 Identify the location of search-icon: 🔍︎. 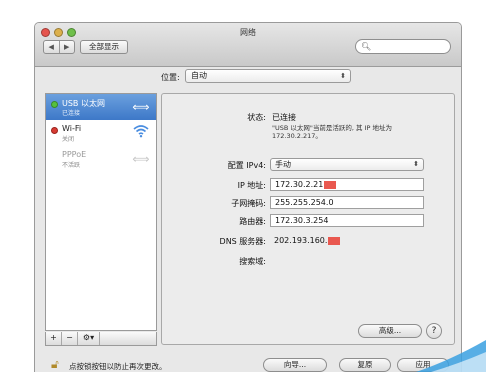
(366, 46).